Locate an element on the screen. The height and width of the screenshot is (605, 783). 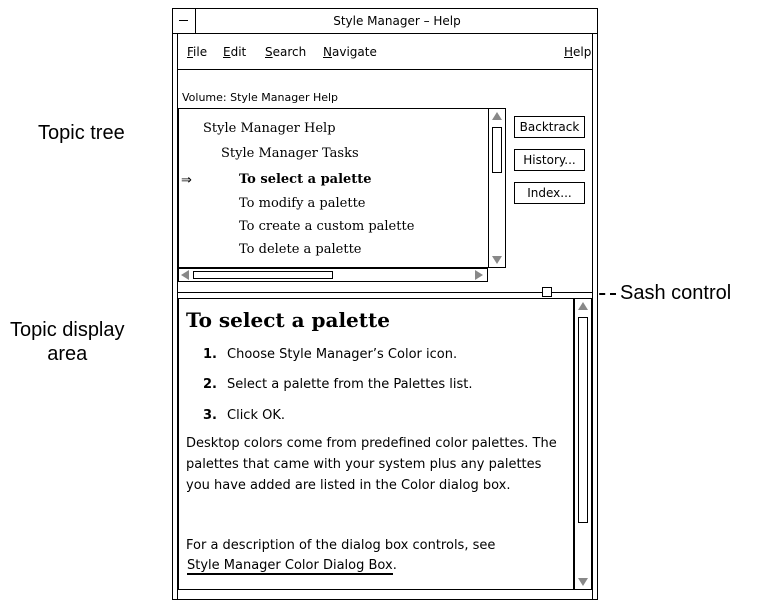
display-vertical-scroll-thumb is located at coordinates (583, 420).